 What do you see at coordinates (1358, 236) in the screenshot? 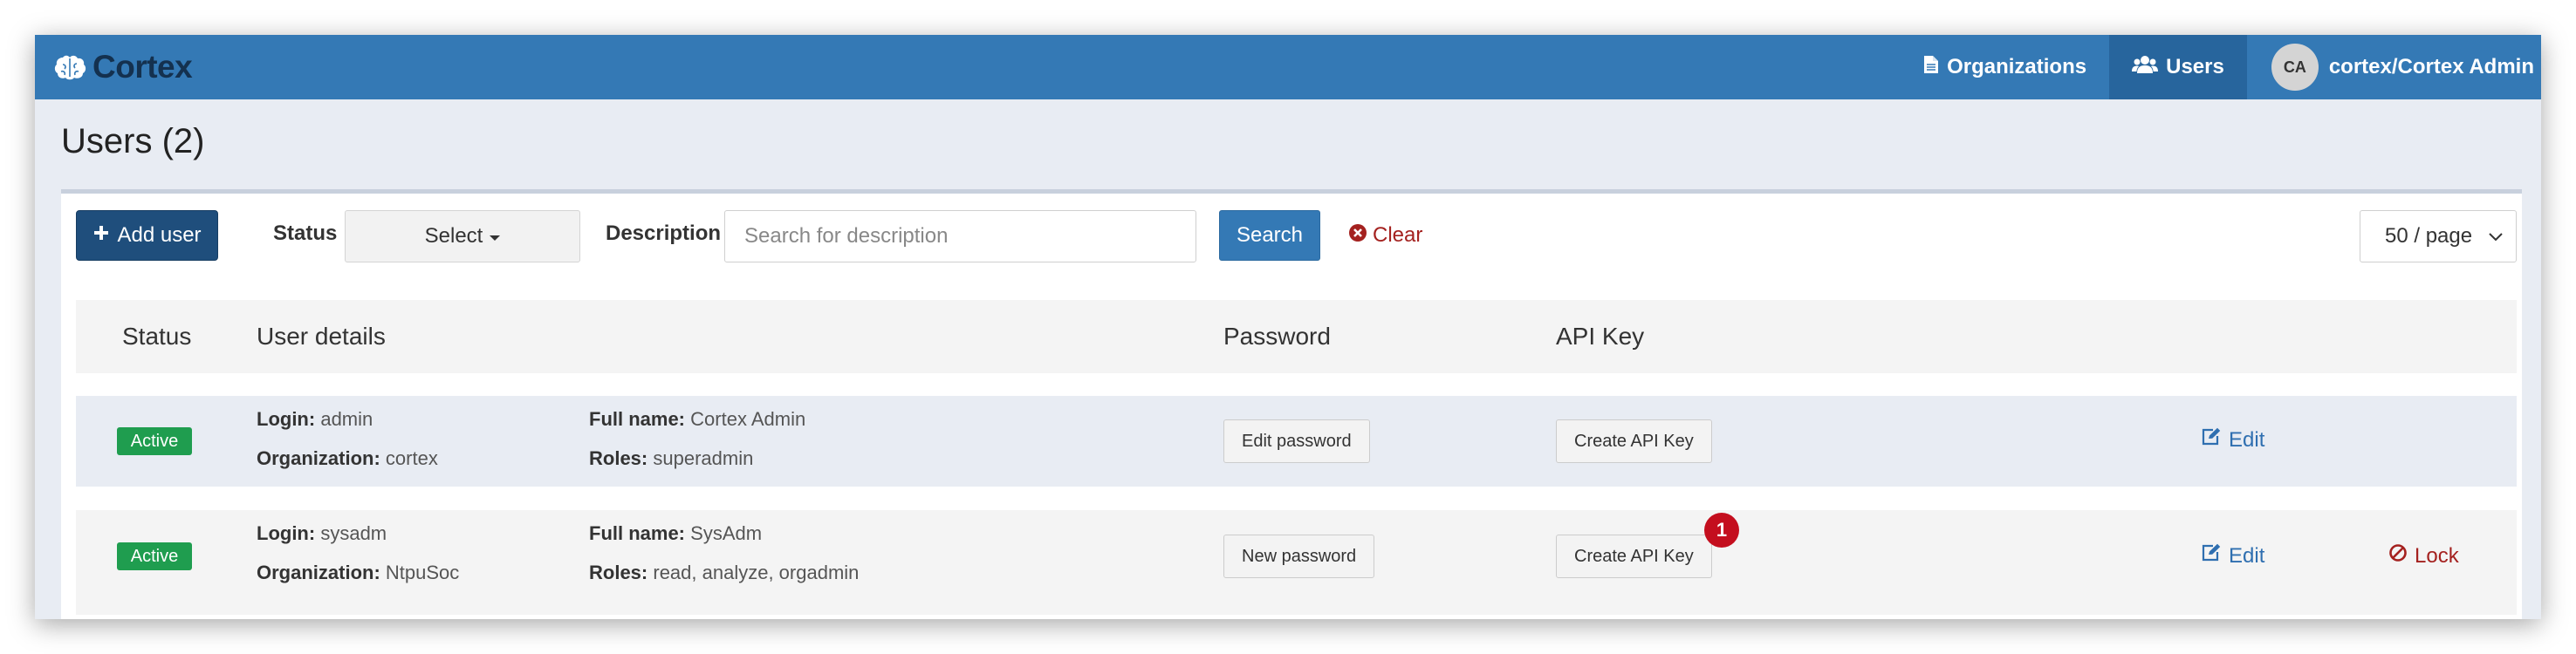
I see `times-circle-icon` at bounding box center [1358, 236].